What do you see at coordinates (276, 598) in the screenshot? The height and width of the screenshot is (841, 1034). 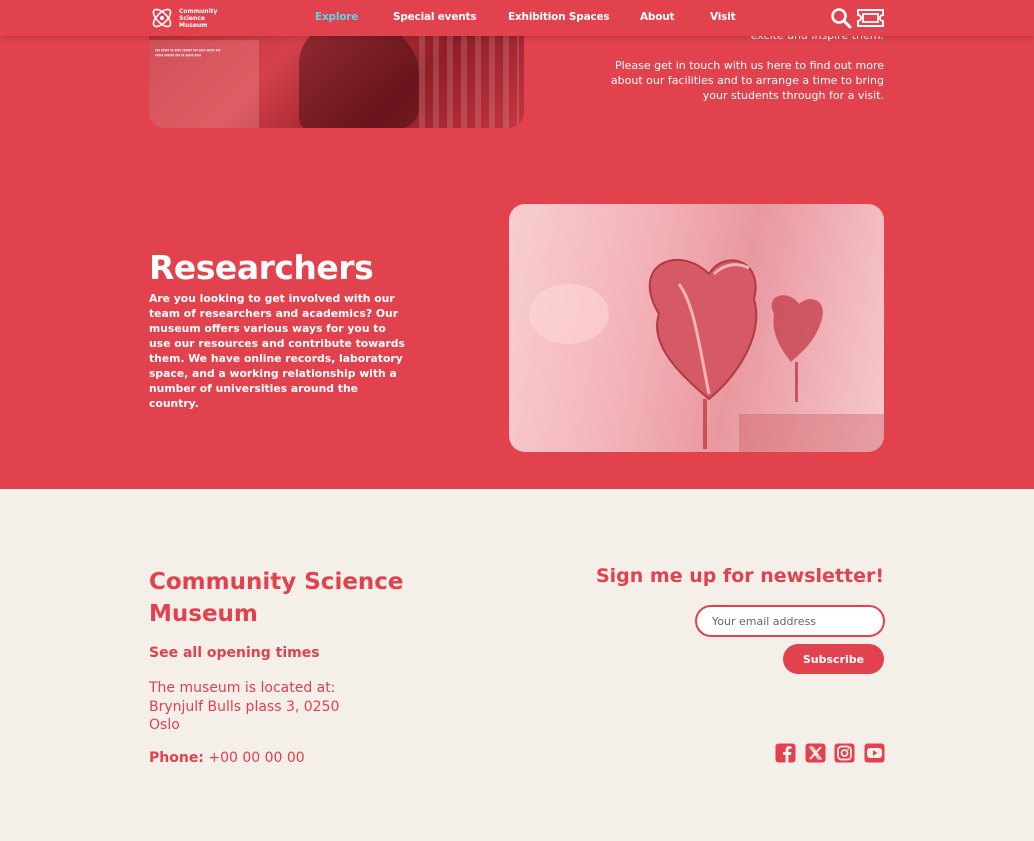 I see `footer-museum-title: Community Science Museum` at bounding box center [276, 598].